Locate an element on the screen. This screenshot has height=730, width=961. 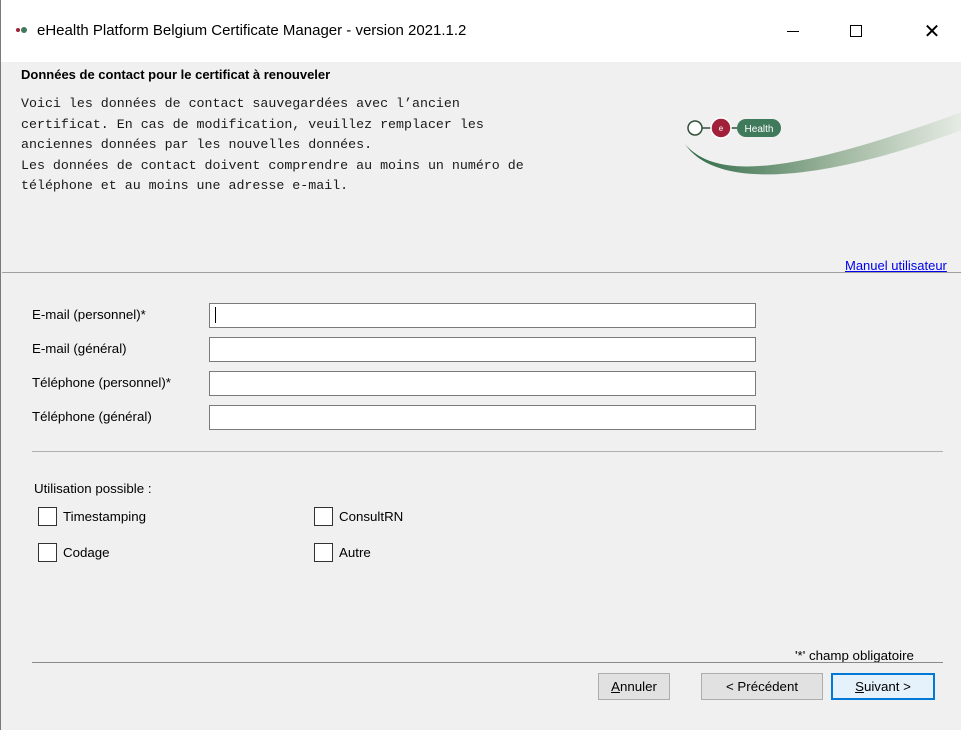
checkbox-consultrn: ConsultRN is located at coordinates (358, 516).